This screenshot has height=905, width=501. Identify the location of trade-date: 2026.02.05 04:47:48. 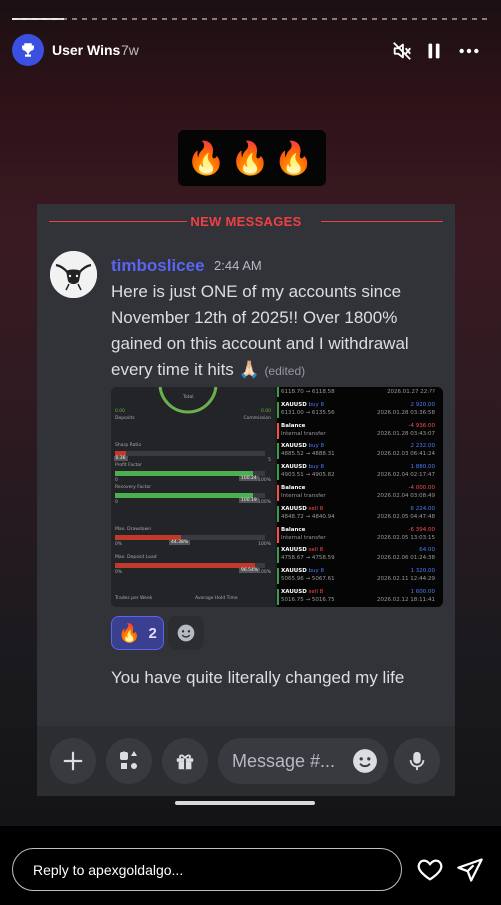
(406, 516).